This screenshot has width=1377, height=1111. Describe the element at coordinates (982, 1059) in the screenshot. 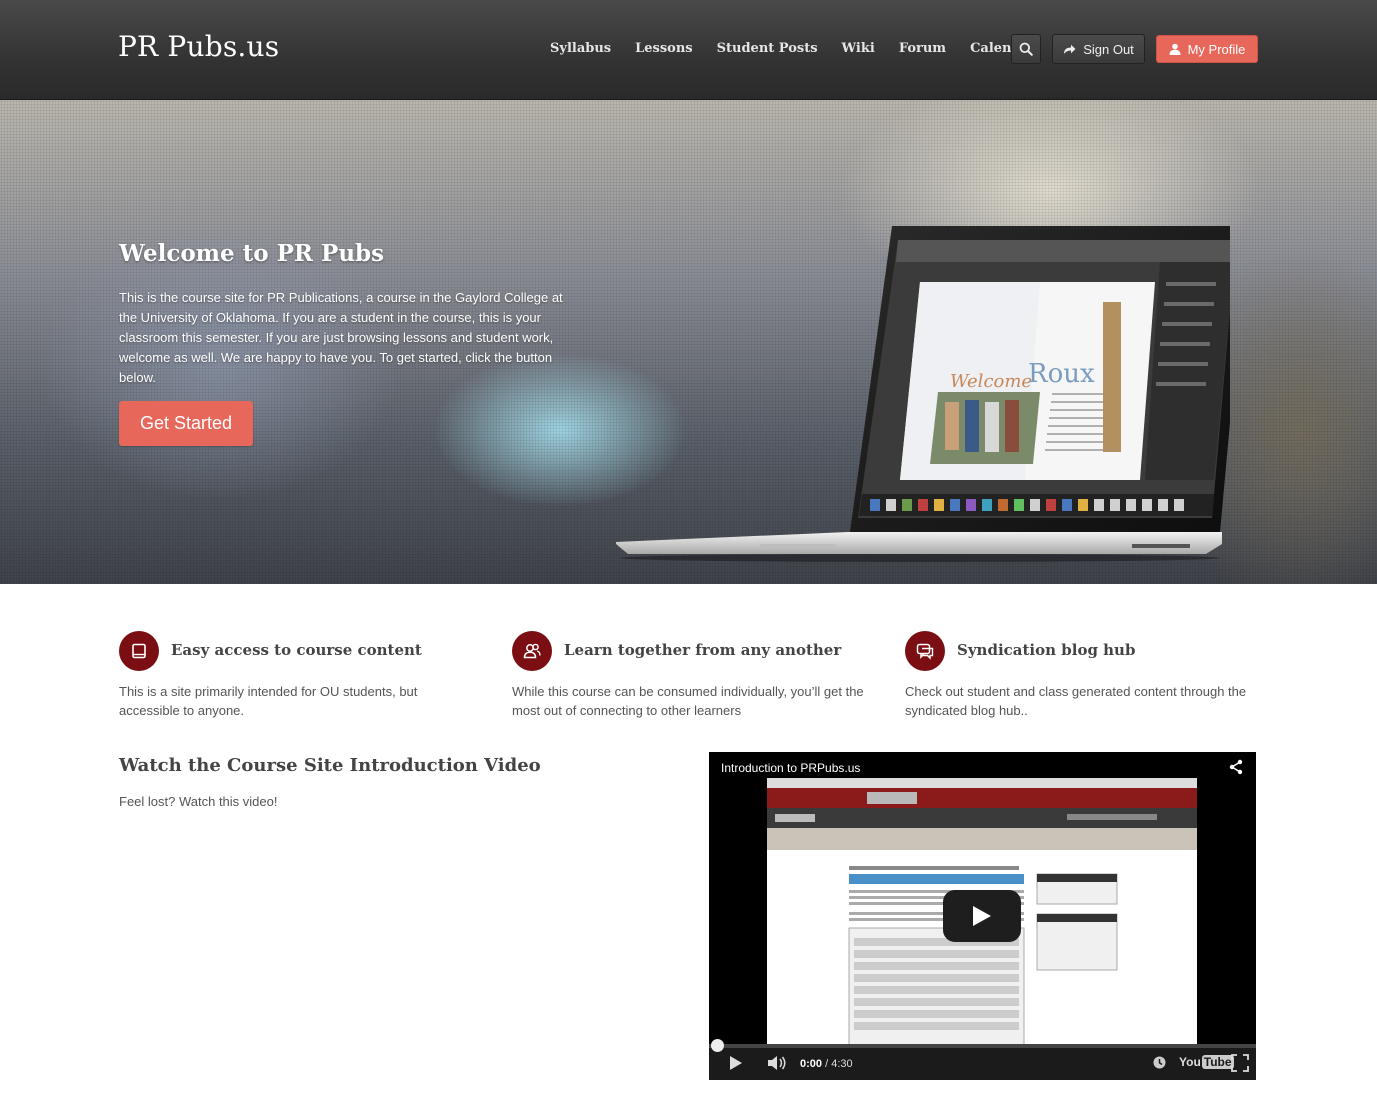

I see `video-controls: 0:00 / 4:30 You Tube` at that location.